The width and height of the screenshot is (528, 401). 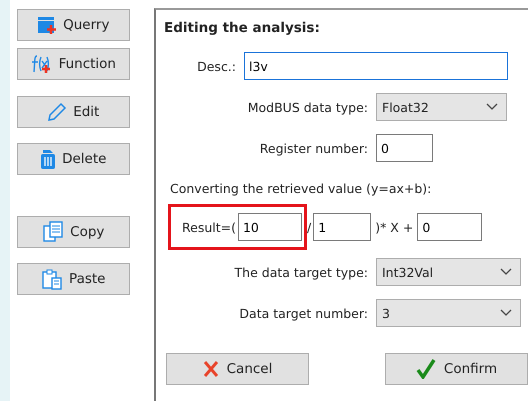 I want to click on panel-title: Editing the analysis:, so click(x=242, y=28).